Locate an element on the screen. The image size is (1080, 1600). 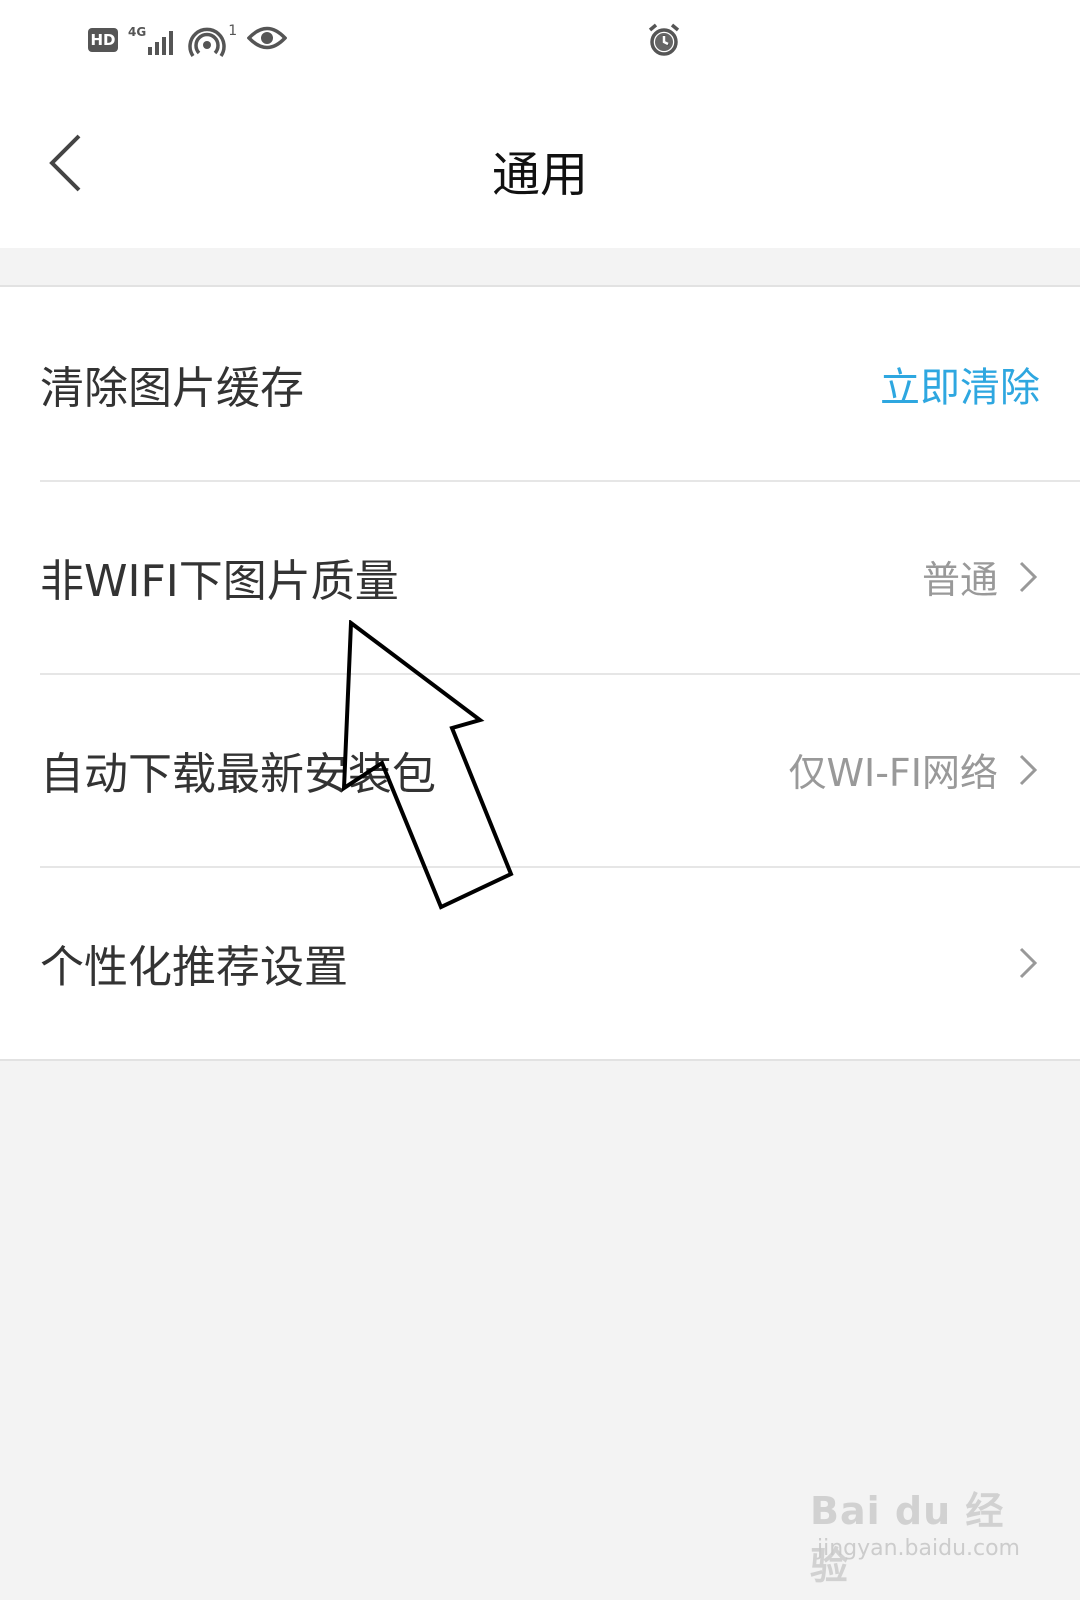
app-header: 通用 is located at coordinates (540, 166).